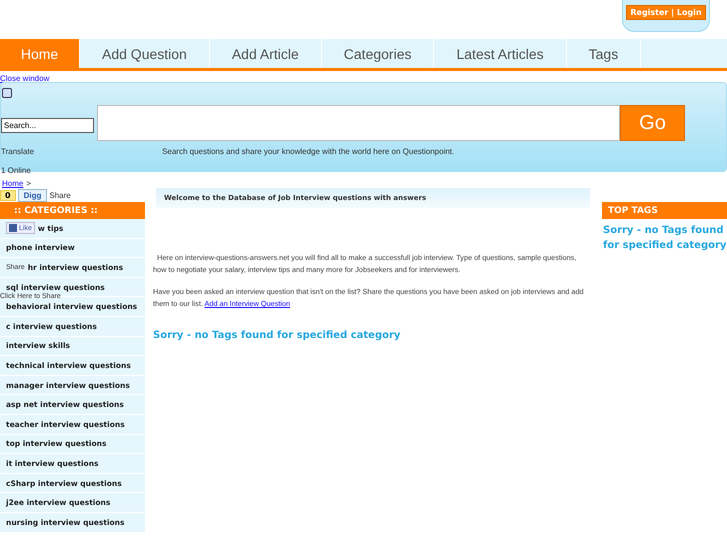 The width and height of the screenshot is (727, 545). I want to click on home-breadcrumb-link: Home, so click(13, 183).